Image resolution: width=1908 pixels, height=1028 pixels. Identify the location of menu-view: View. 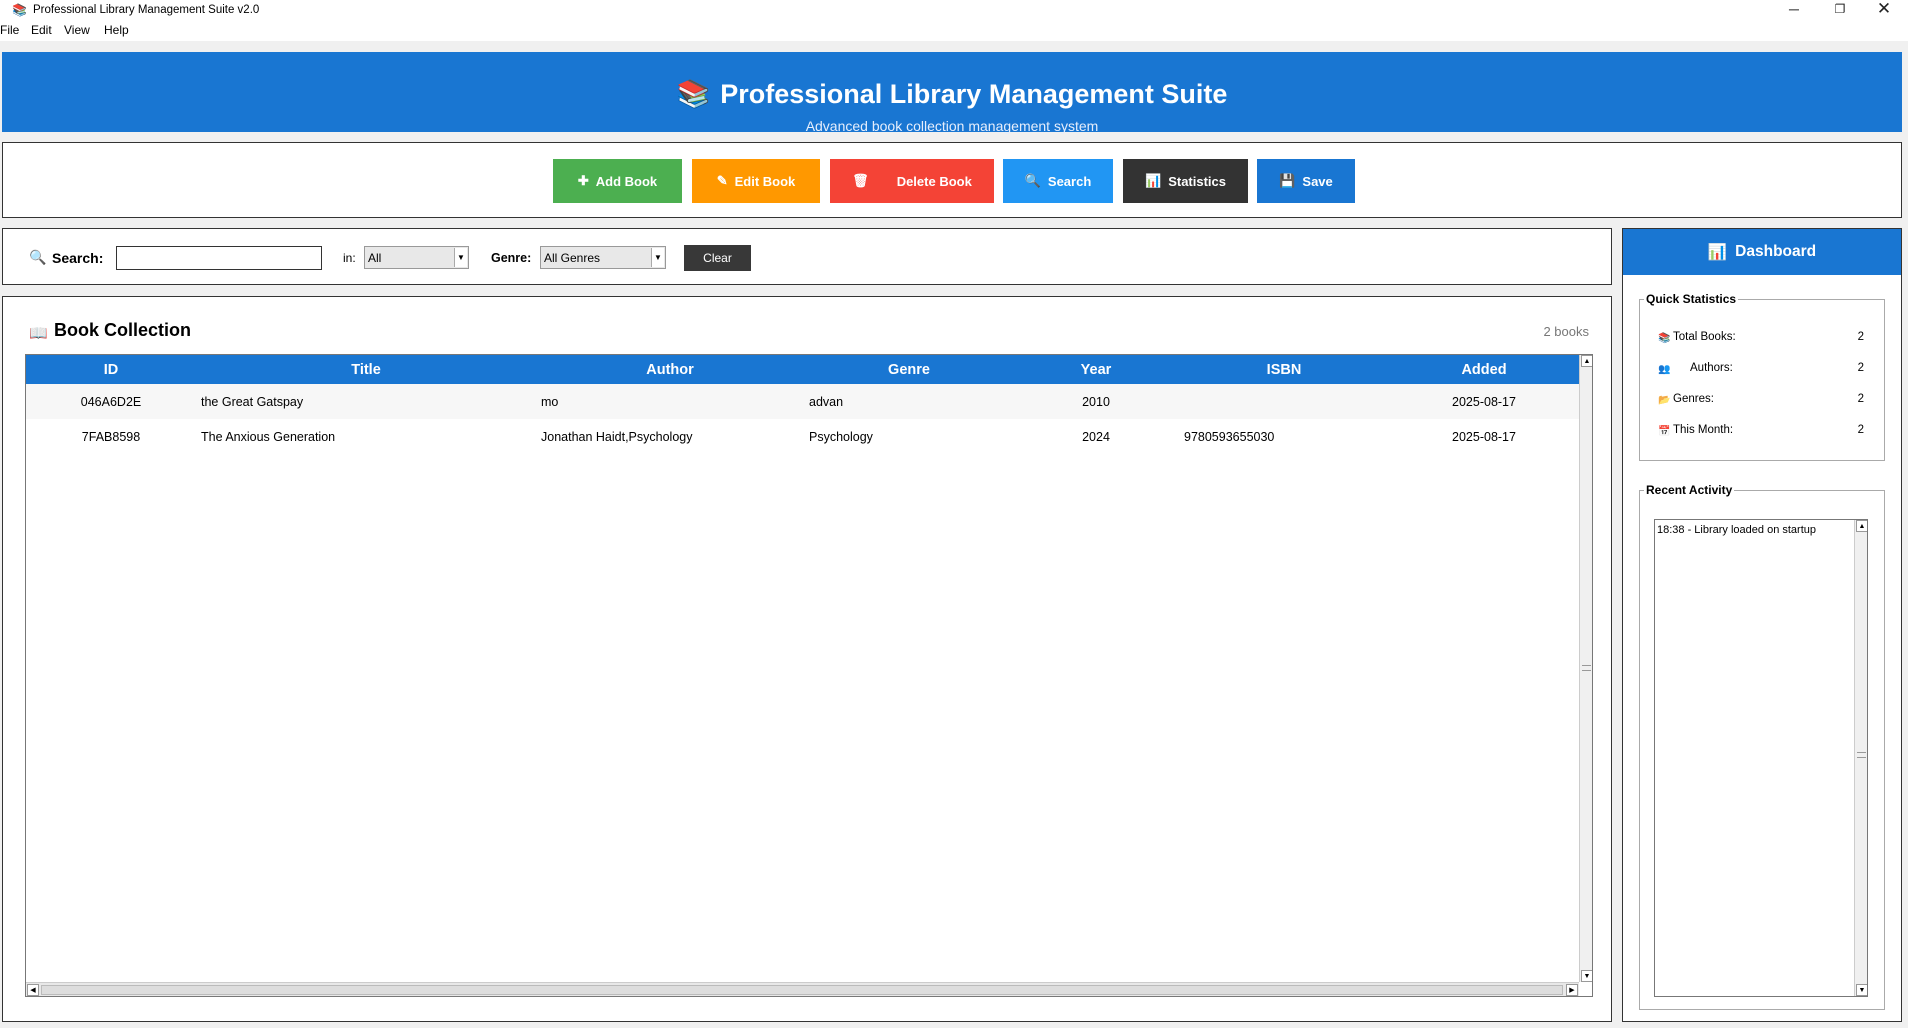
(77, 30).